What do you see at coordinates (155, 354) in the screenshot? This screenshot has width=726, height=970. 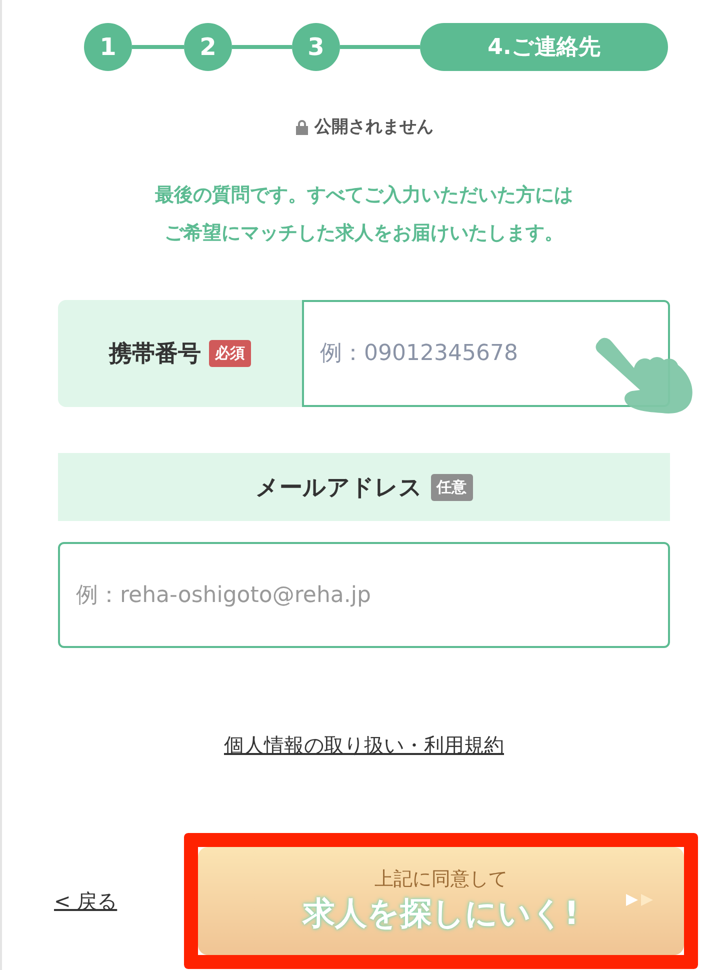 I see `phone-label: 携帯番号` at bounding box center [155, 354].